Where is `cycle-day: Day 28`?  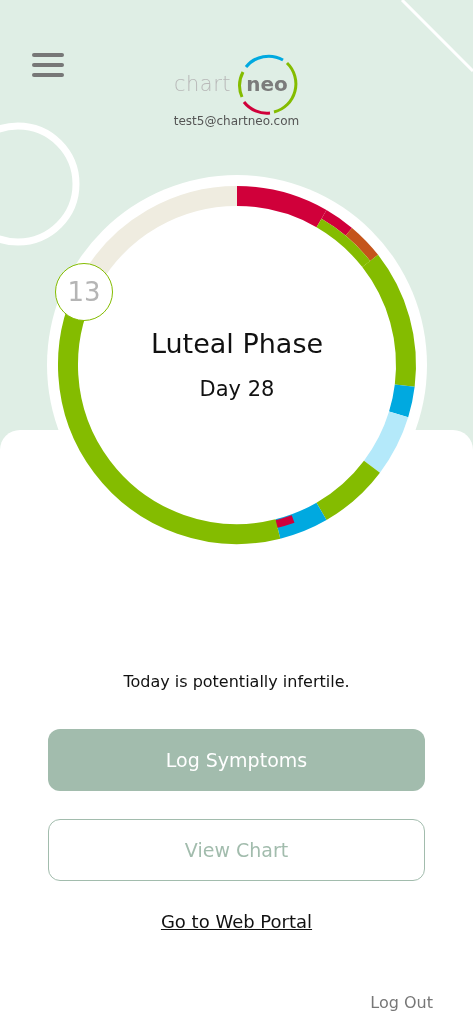
cycle-day: Day 28 is located at coordinates (237, 389).